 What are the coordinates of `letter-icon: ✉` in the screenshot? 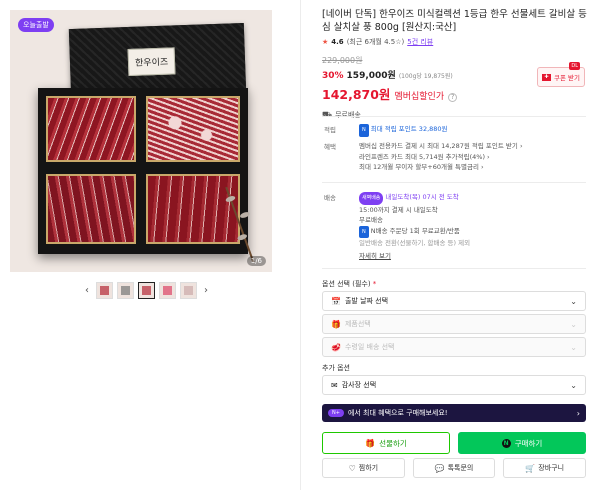 It's located at (334, 385).